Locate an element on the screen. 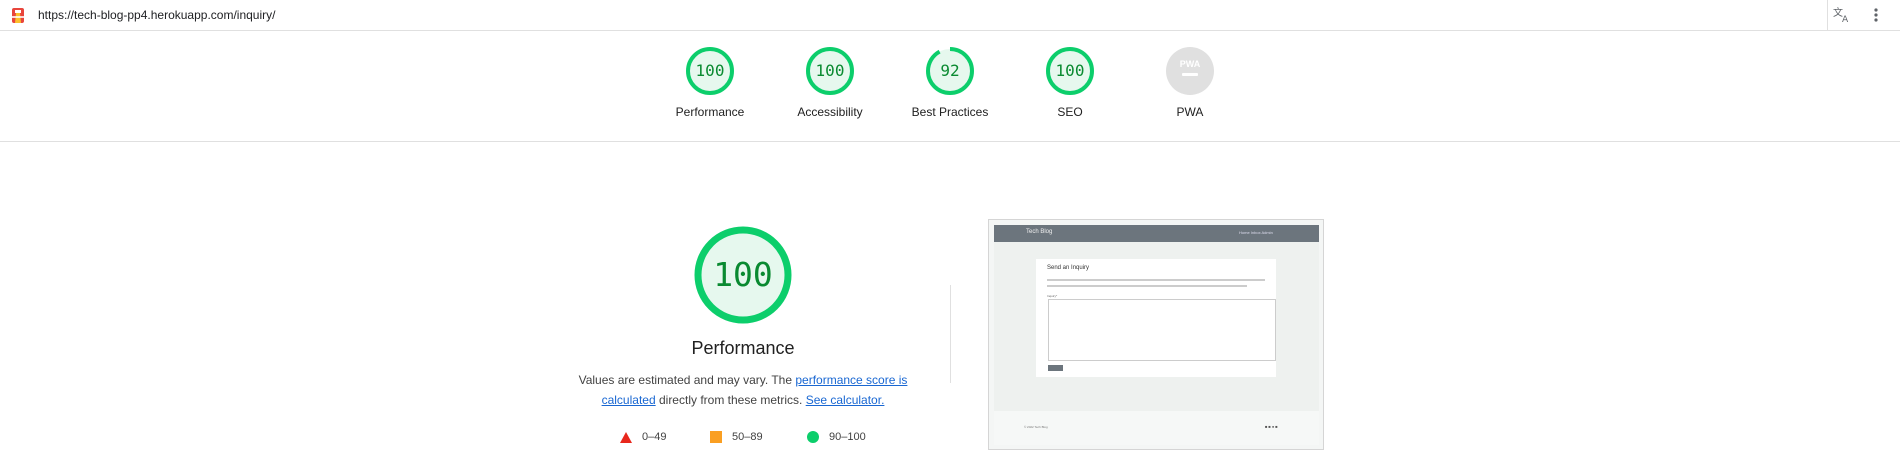  gauge-best-practices: 92 Best Practices is located at coordinates (950, 82).